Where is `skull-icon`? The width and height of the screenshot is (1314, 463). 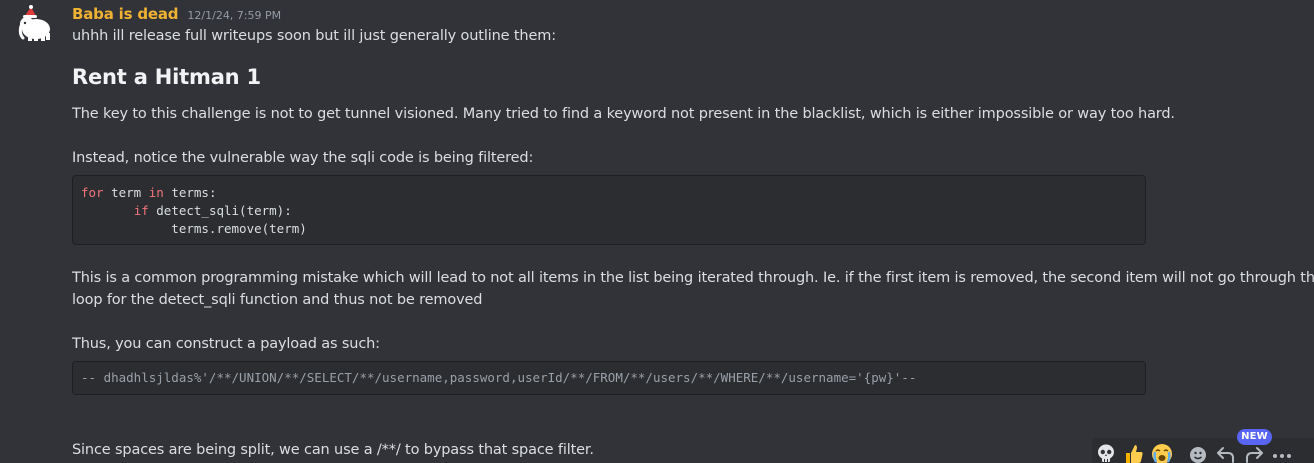
skull-icon is located at coordinates (1106, 453).